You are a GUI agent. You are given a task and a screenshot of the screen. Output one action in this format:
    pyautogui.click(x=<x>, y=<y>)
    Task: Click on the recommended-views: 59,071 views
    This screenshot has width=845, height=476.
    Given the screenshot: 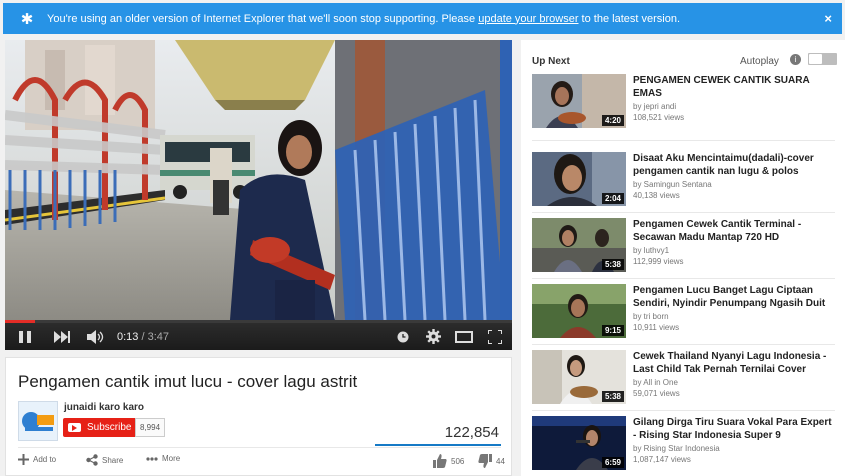 What is the action you would take?
    pyautogui.click(x=656, y=393)
    